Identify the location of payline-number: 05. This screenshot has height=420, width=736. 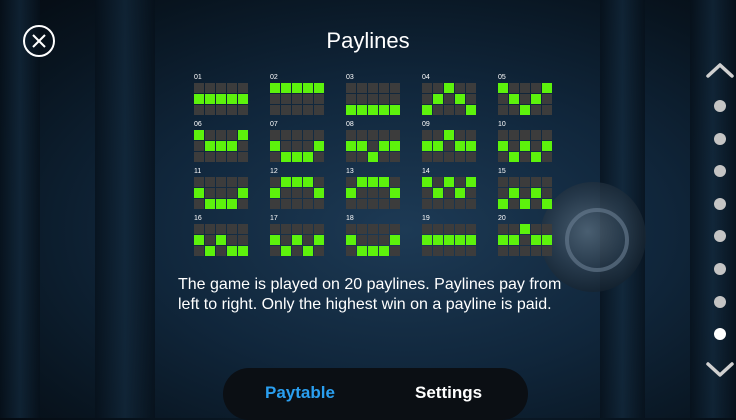
(502, 77).